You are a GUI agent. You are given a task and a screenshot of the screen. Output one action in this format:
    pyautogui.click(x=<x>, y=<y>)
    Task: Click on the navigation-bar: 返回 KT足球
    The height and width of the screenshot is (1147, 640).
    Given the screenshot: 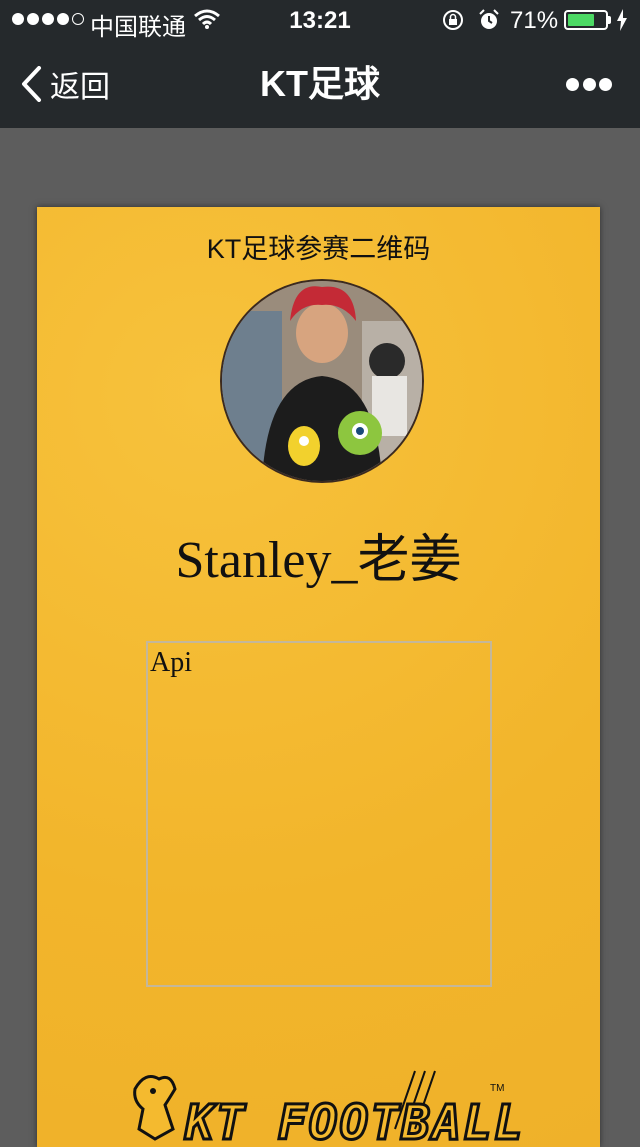 What is the action you would take?
    pyautogui.click(x=320, y=84)
    